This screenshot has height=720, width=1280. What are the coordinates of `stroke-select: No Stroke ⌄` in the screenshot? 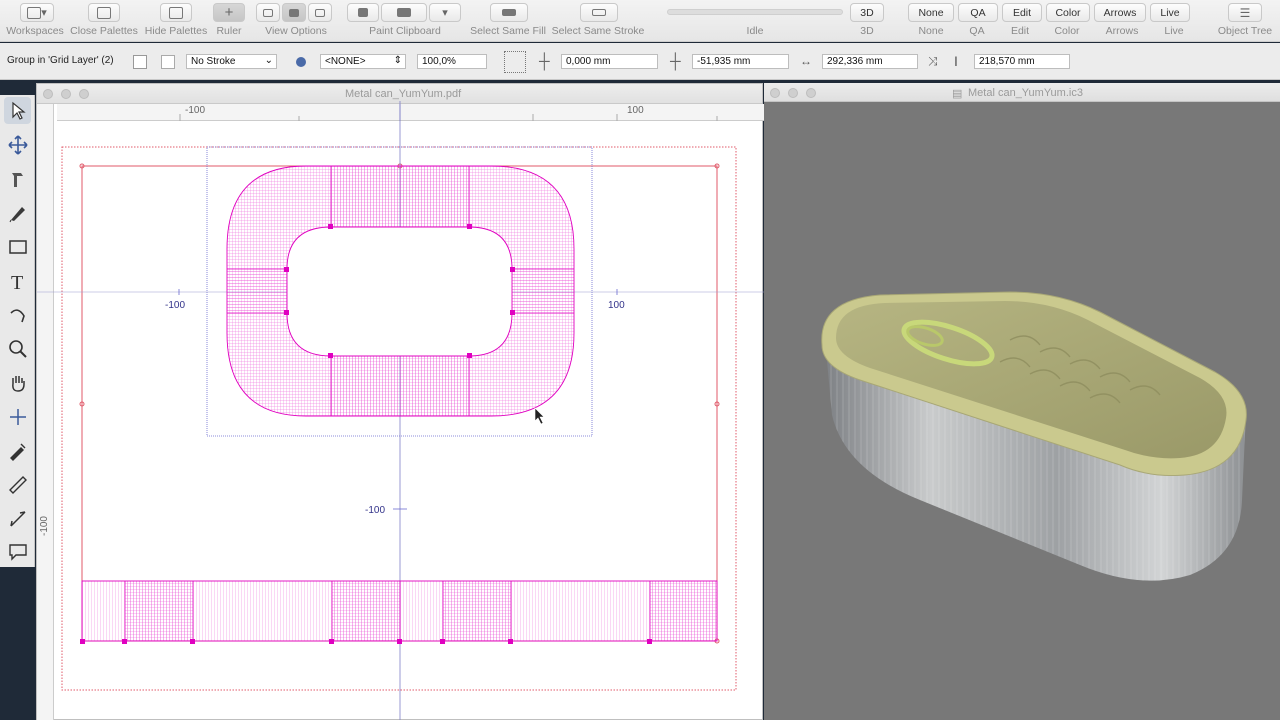 It's located at (231, 61).